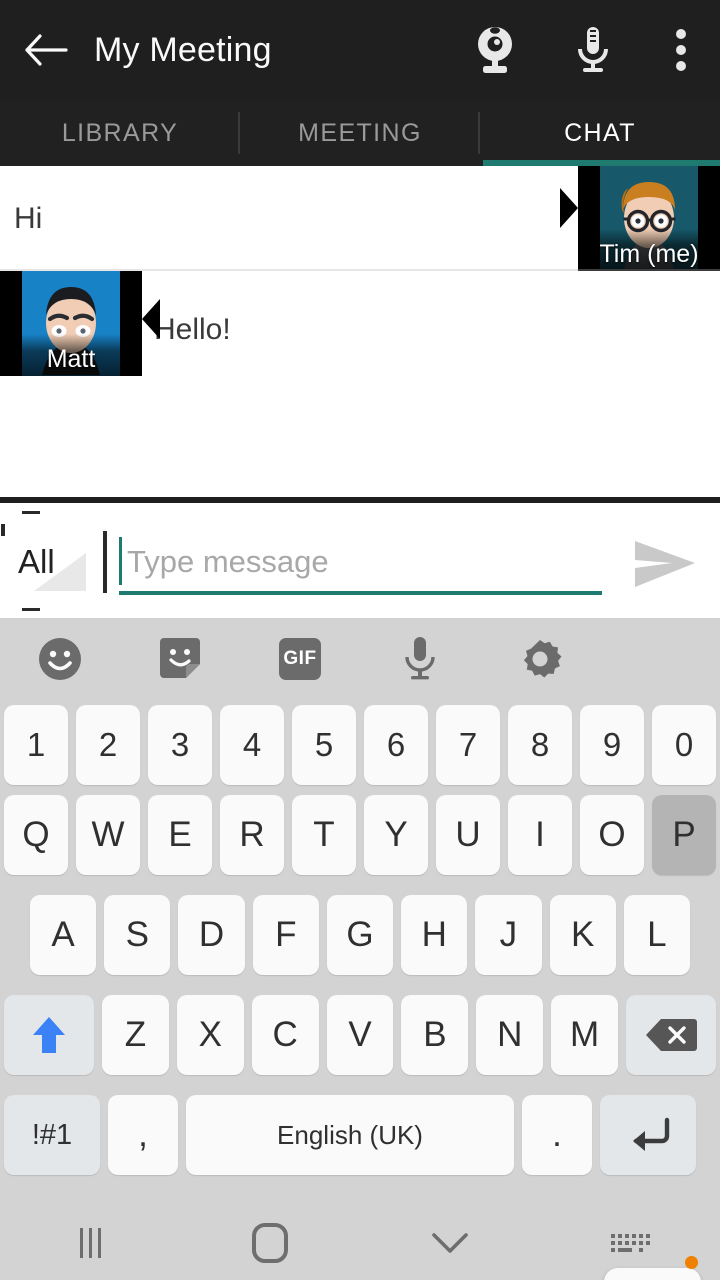 Image resolution: width=720 pixels, height=1280 pixels. I want to click on keyboard-number-row: 1 2 3 4 5 6 7 8 9 0, so click(360, 745).